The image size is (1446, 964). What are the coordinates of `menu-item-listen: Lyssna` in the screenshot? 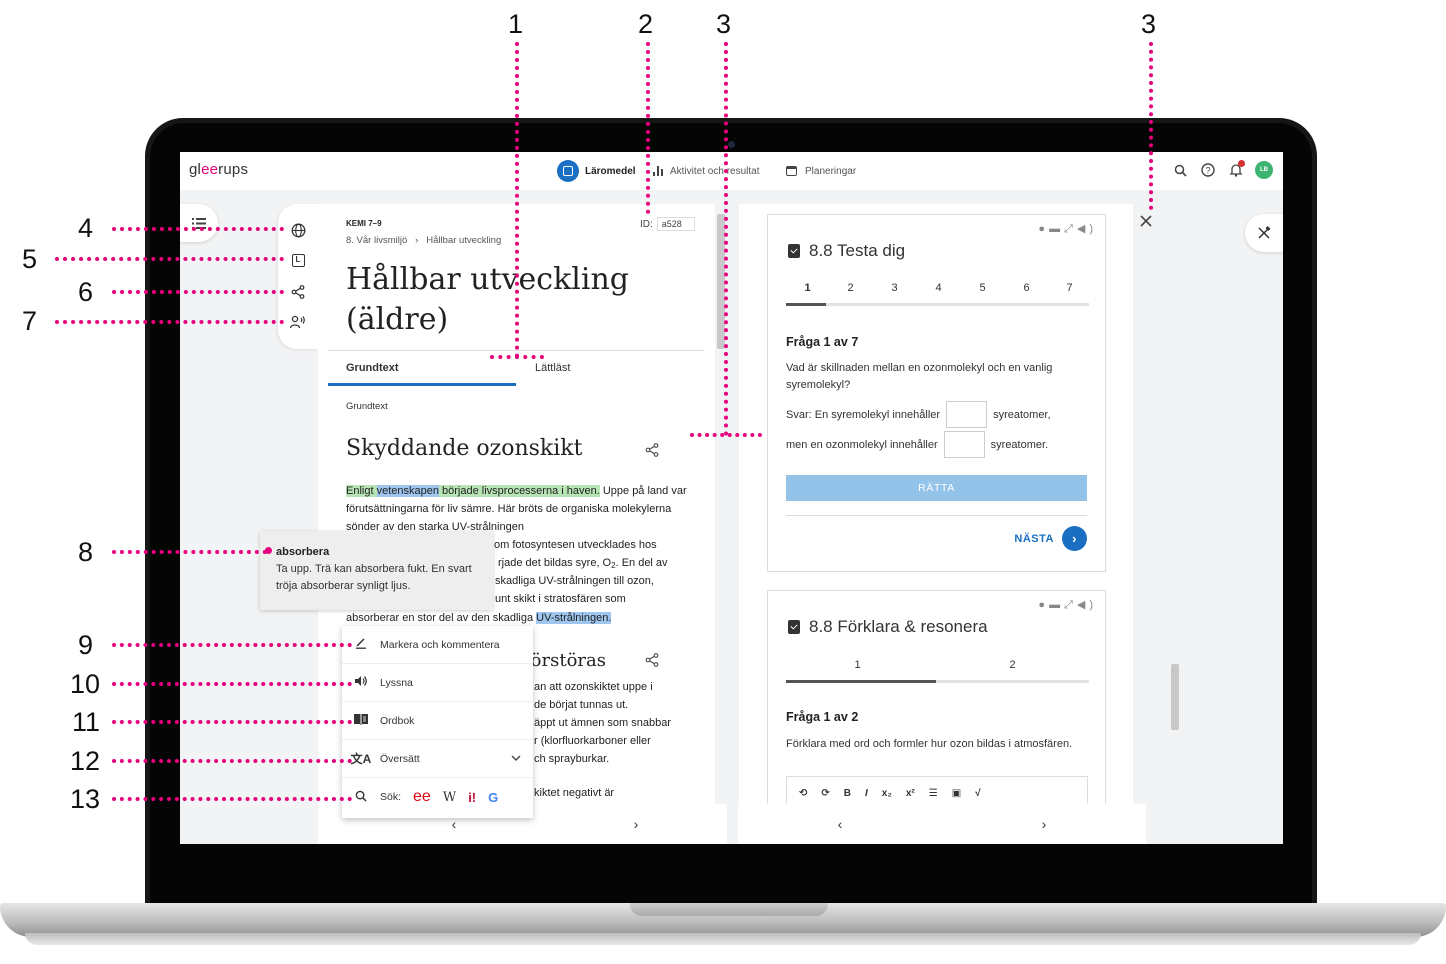 It's located at (437, 683).